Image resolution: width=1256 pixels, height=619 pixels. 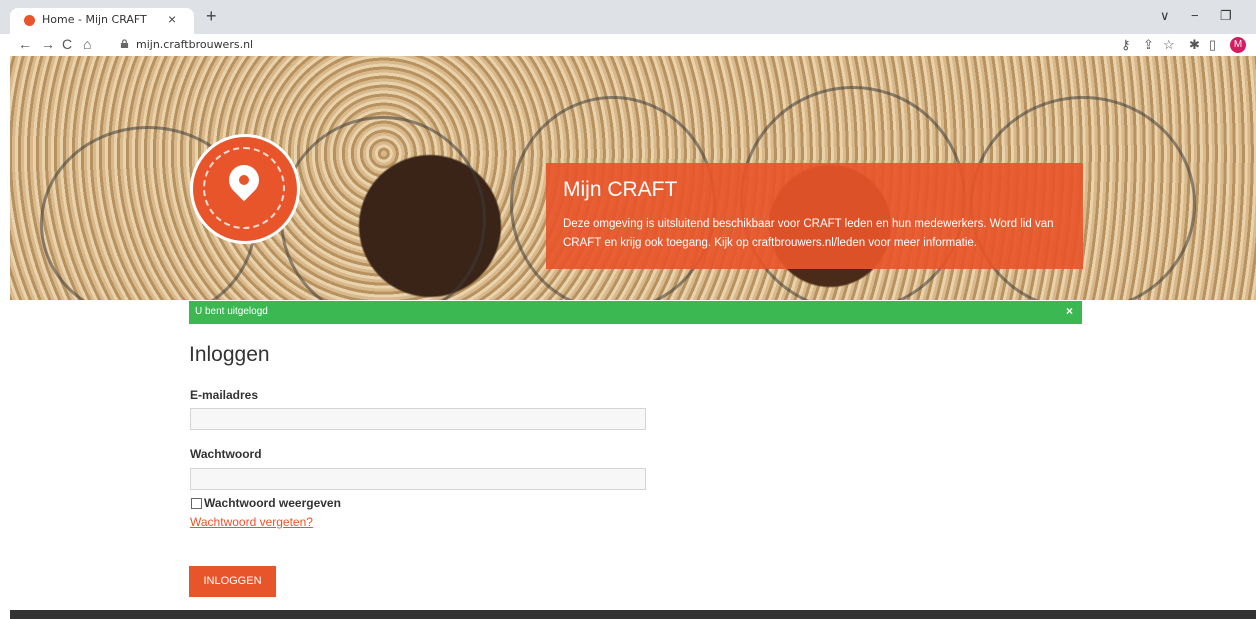 What do you see at coordinates (1194, 45) in the screenshot?
I see `extensions-icon: ✱` at bounding box center [1194, 45].